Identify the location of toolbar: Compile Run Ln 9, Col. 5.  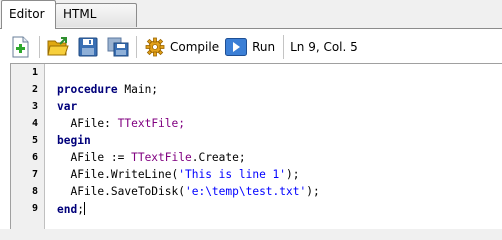
(183, 47).